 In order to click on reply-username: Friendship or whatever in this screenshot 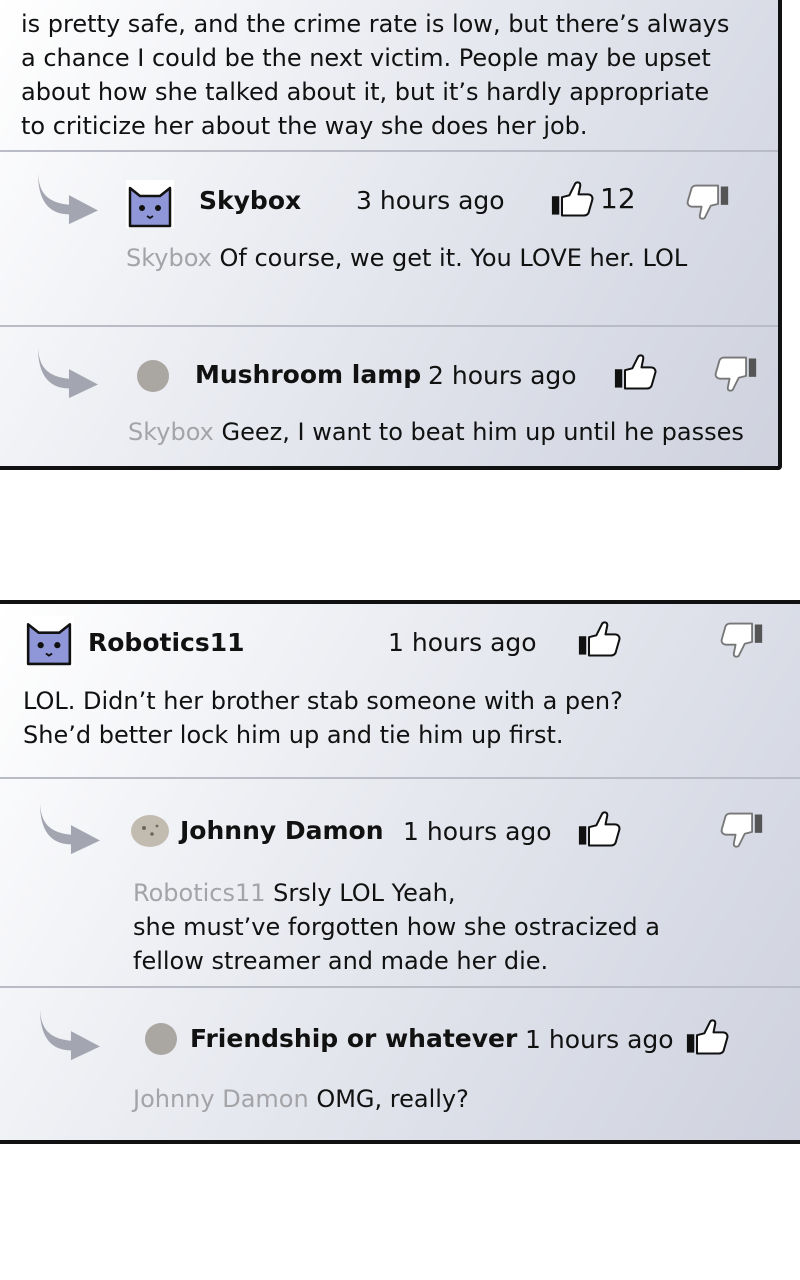, I will do `click(353, 1038)`.